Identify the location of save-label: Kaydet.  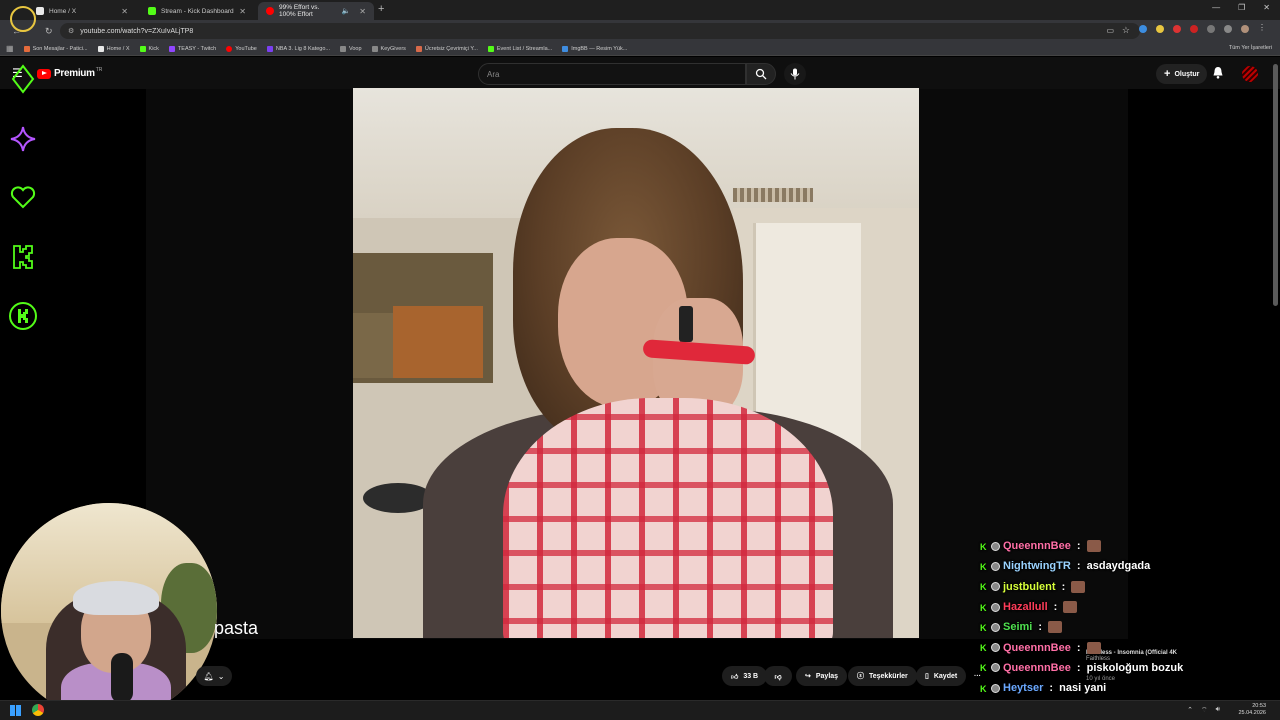
(945, 676).